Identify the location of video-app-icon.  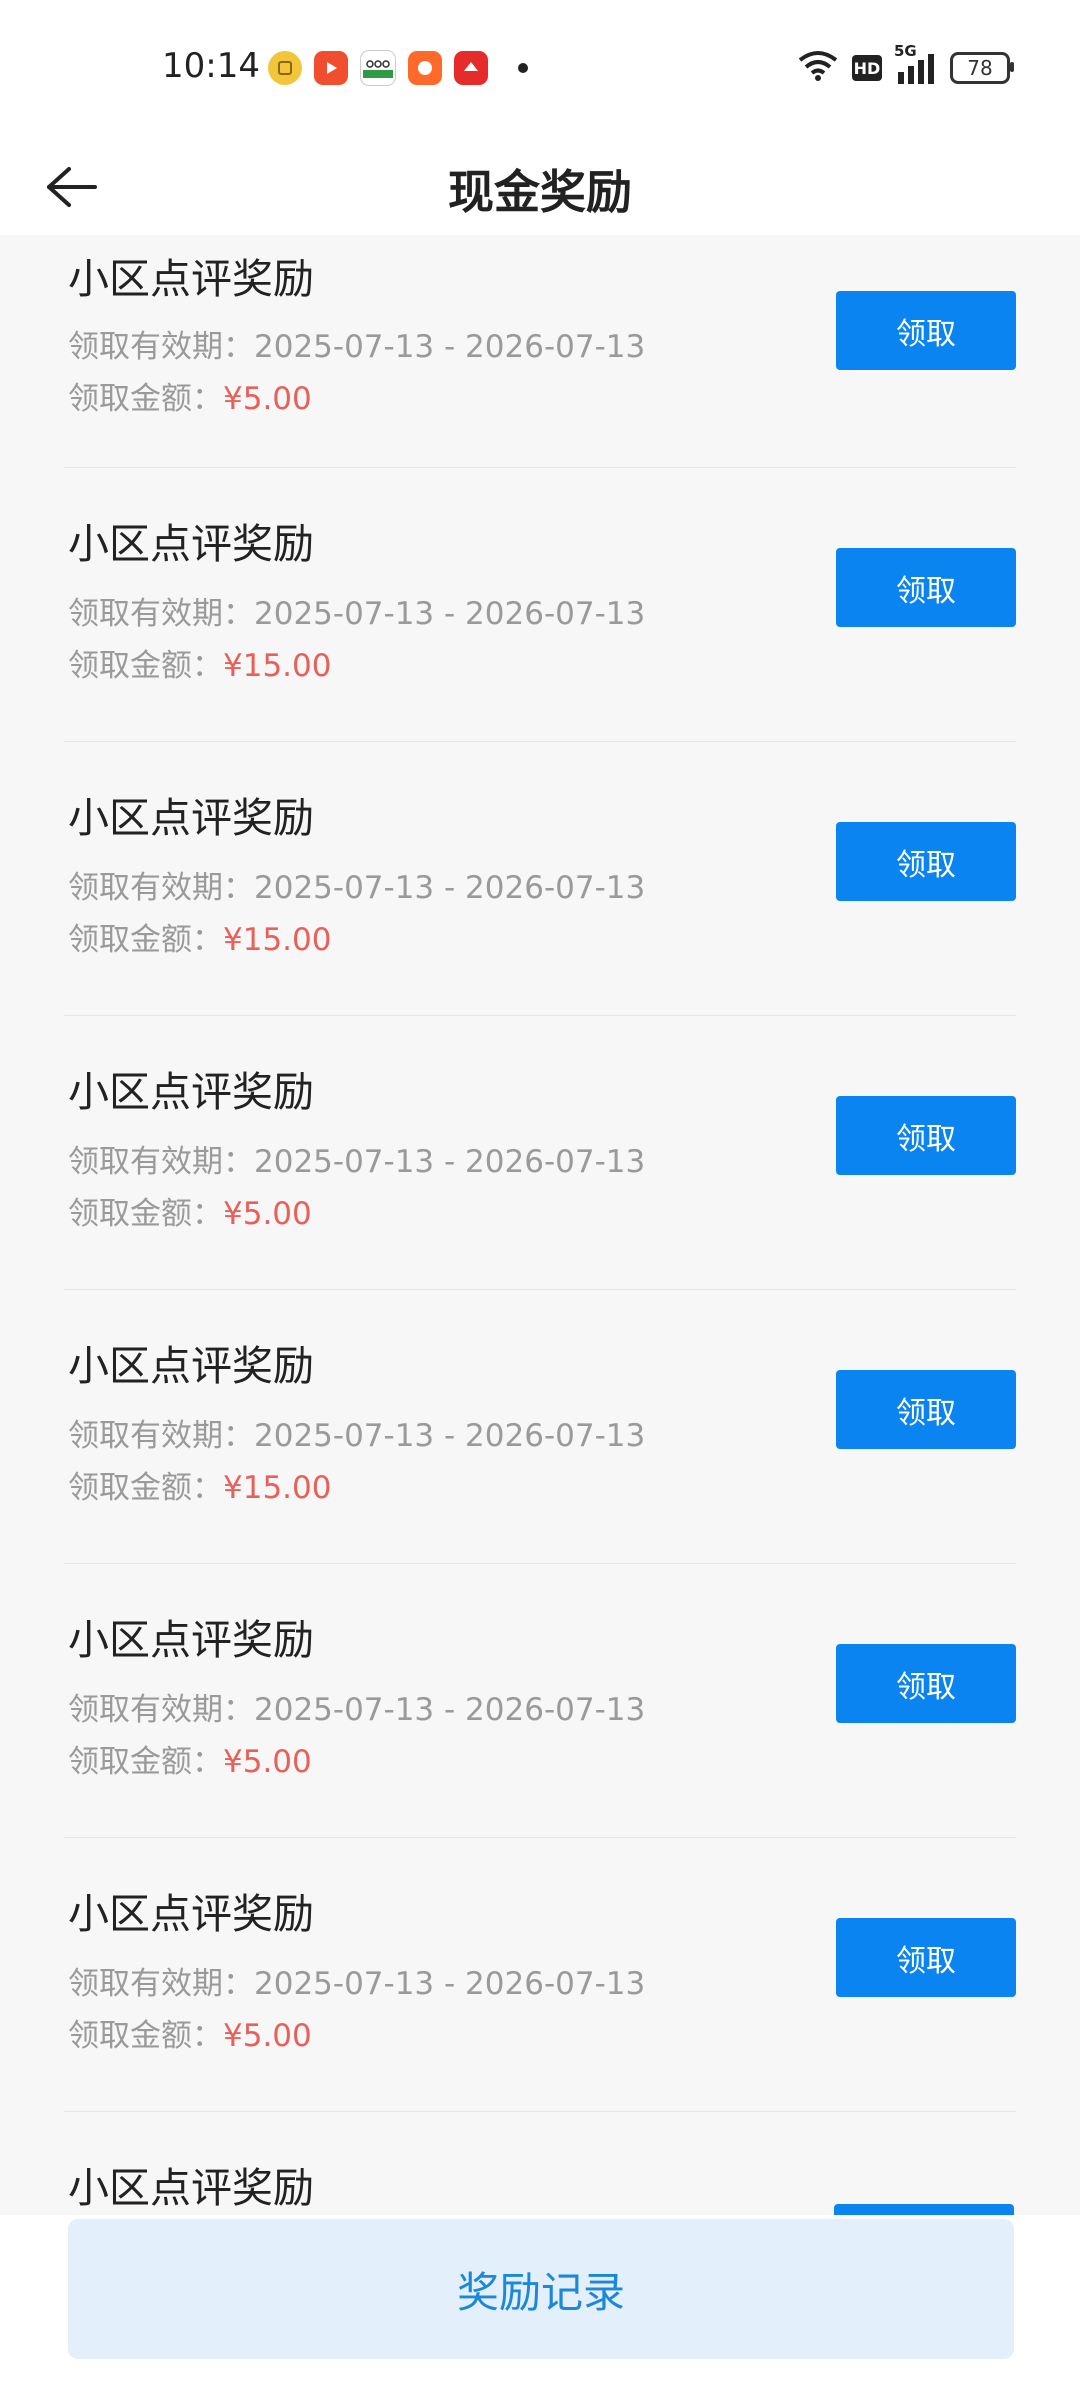
(331, 68).